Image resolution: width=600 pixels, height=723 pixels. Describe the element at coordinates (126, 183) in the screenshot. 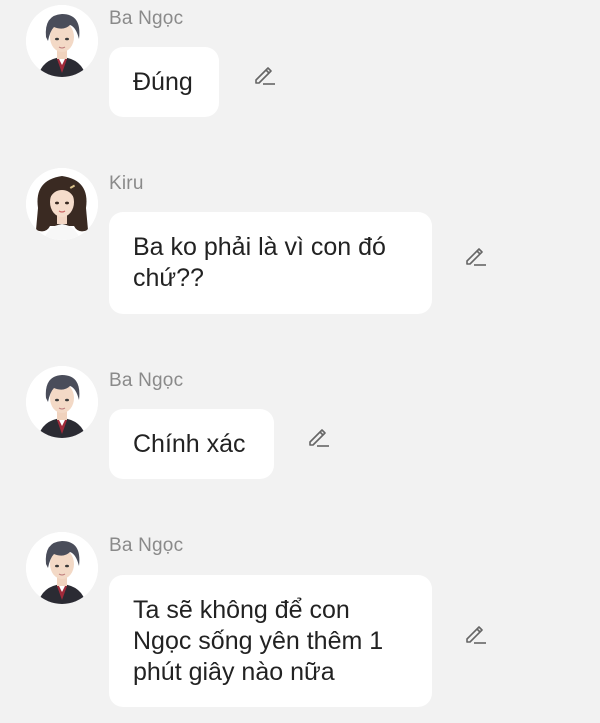

I see `sender-name: Kiru` at that location.